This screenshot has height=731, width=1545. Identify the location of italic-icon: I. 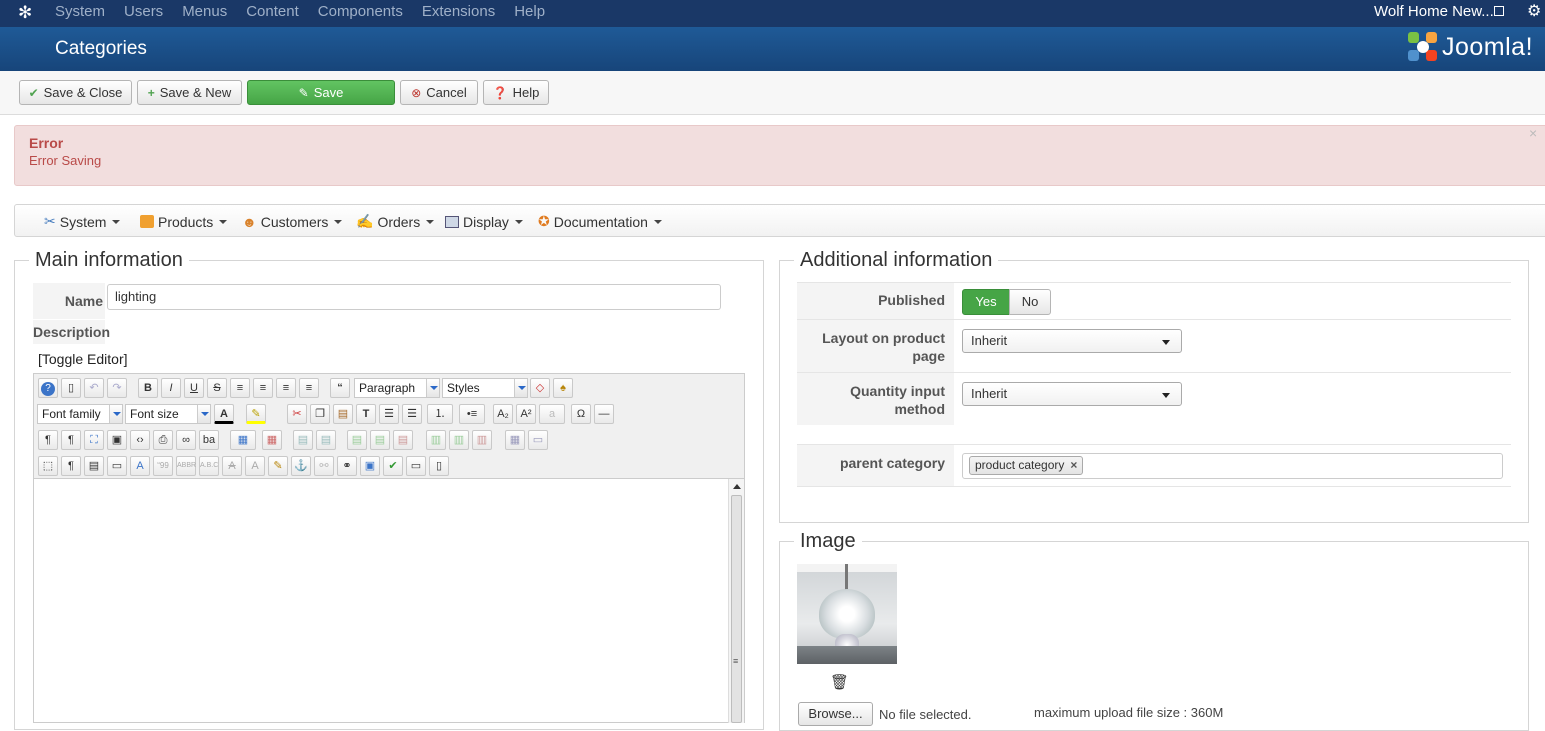
(171, 388).